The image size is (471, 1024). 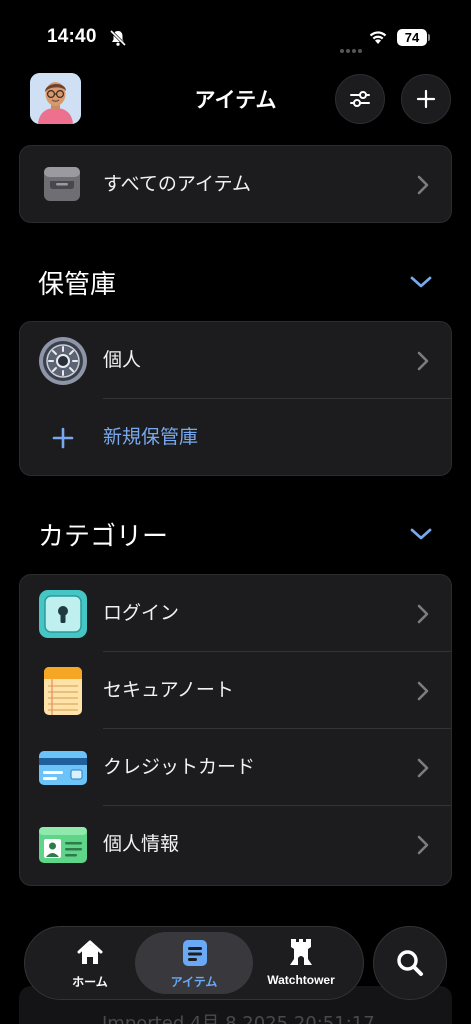 What do you see at coordinates (235, 437) in the screenshot?
I see `new-vault-row: 新規保管庫` at bounding box center [235, 437].